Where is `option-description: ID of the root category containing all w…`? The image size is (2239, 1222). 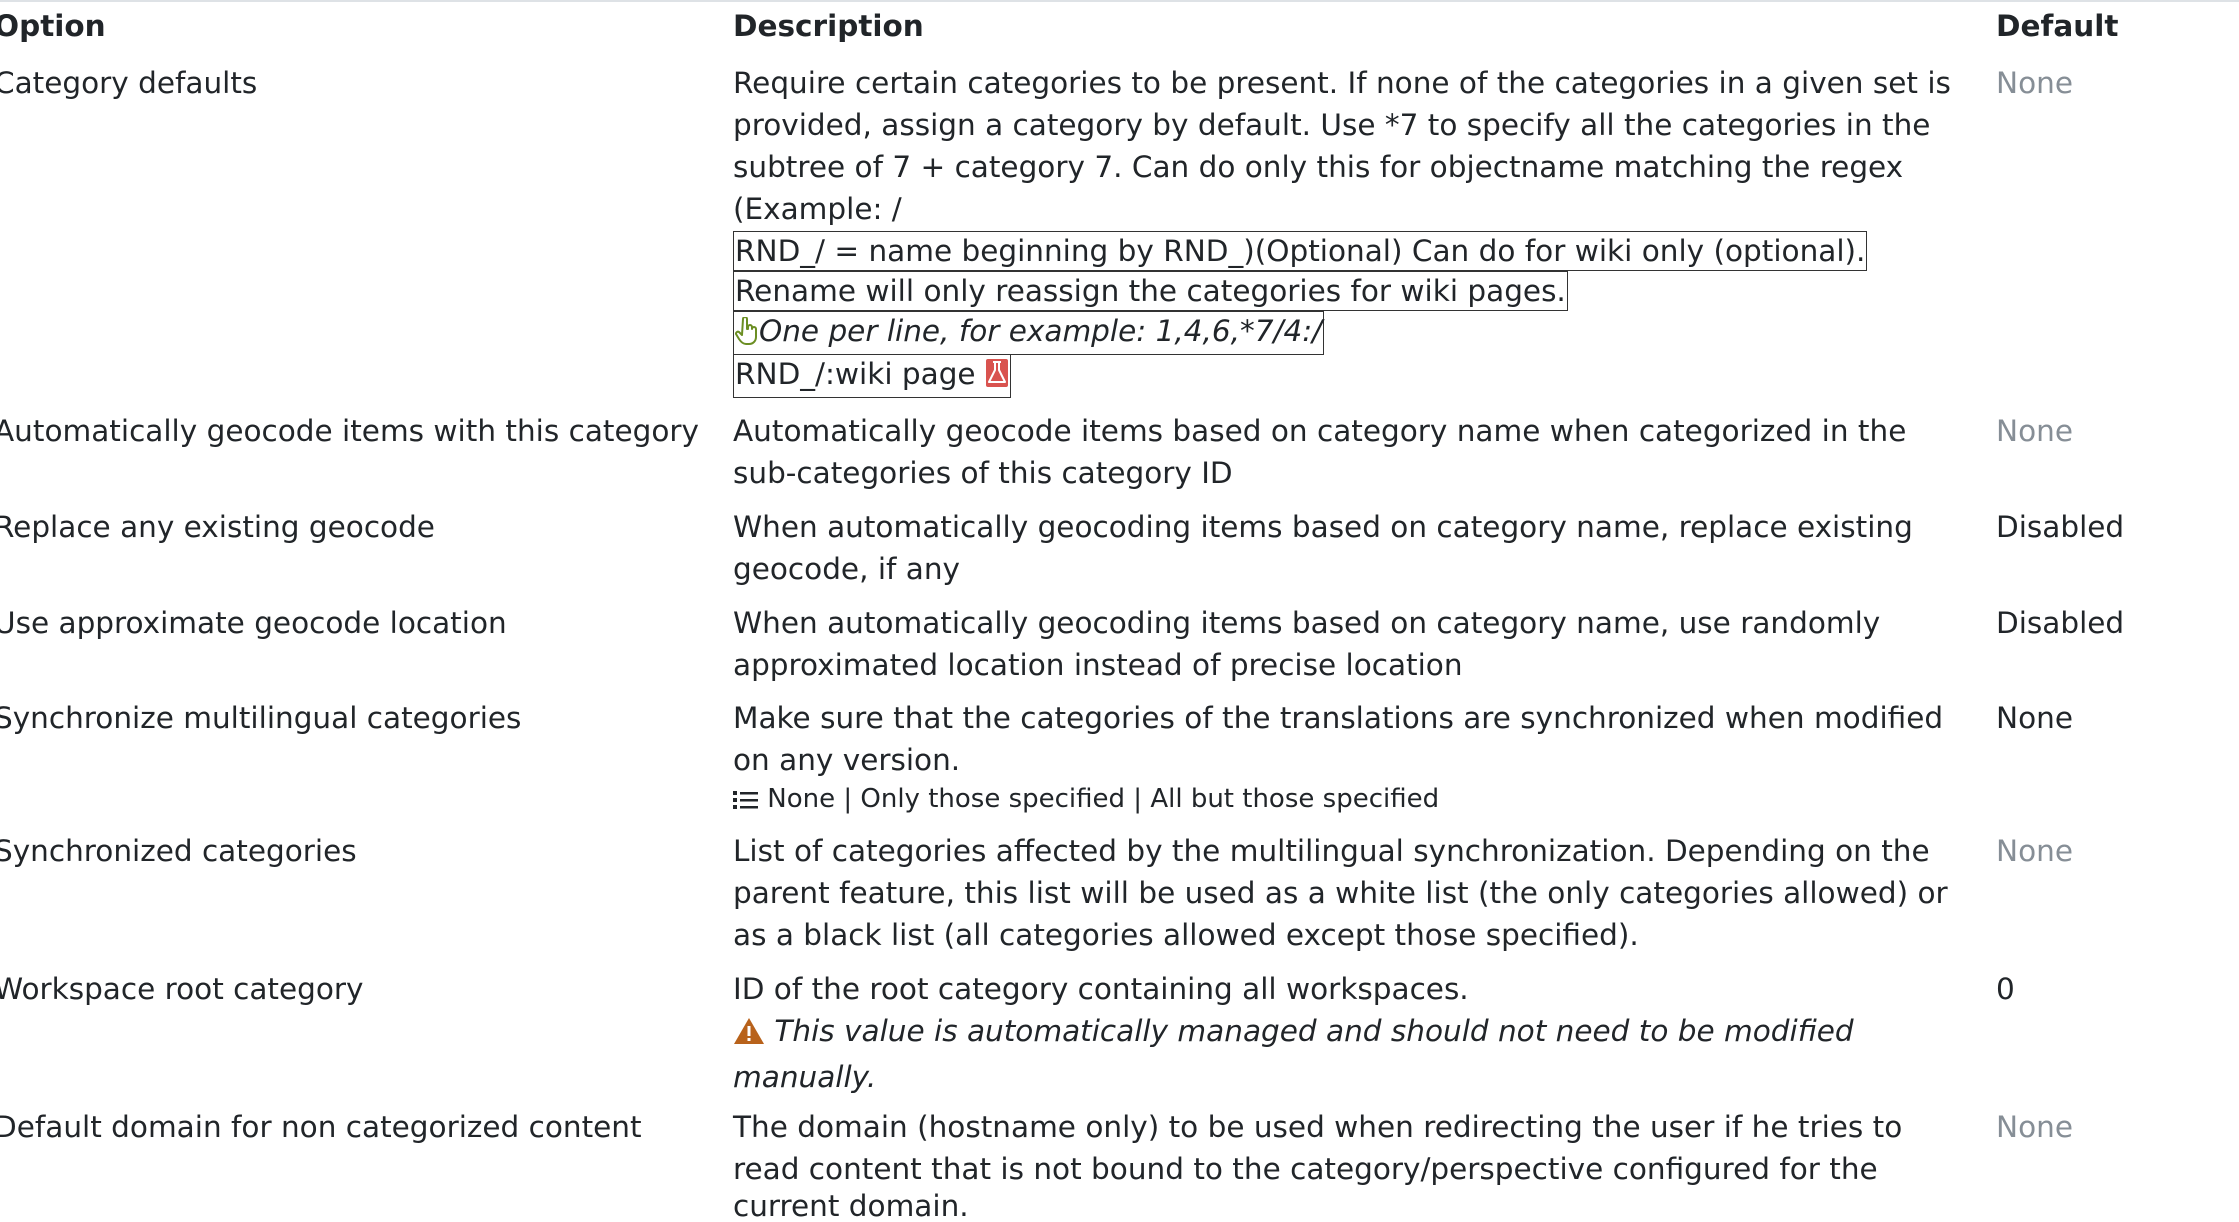 option-description: ID of the root category containing all w… is located at coordinates (1348, 1033).